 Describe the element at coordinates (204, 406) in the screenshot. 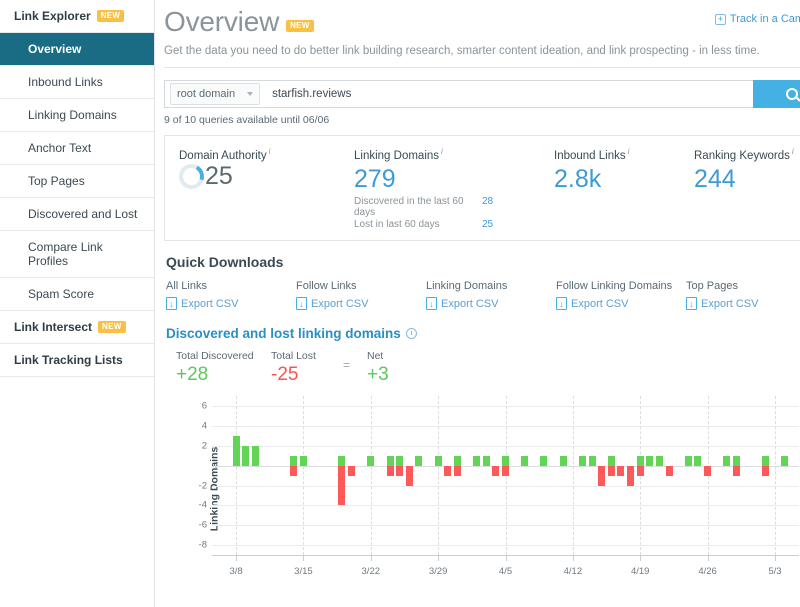

I see `chart-y-tick: 6` at that location.